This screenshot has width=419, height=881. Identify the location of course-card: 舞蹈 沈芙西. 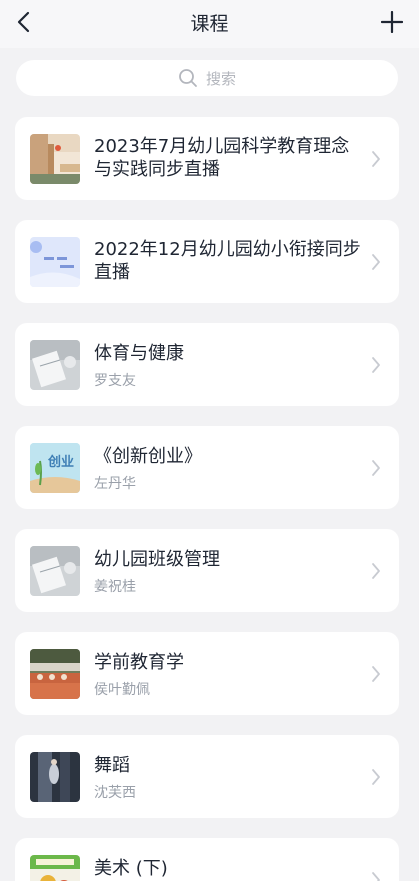
(207, 776).